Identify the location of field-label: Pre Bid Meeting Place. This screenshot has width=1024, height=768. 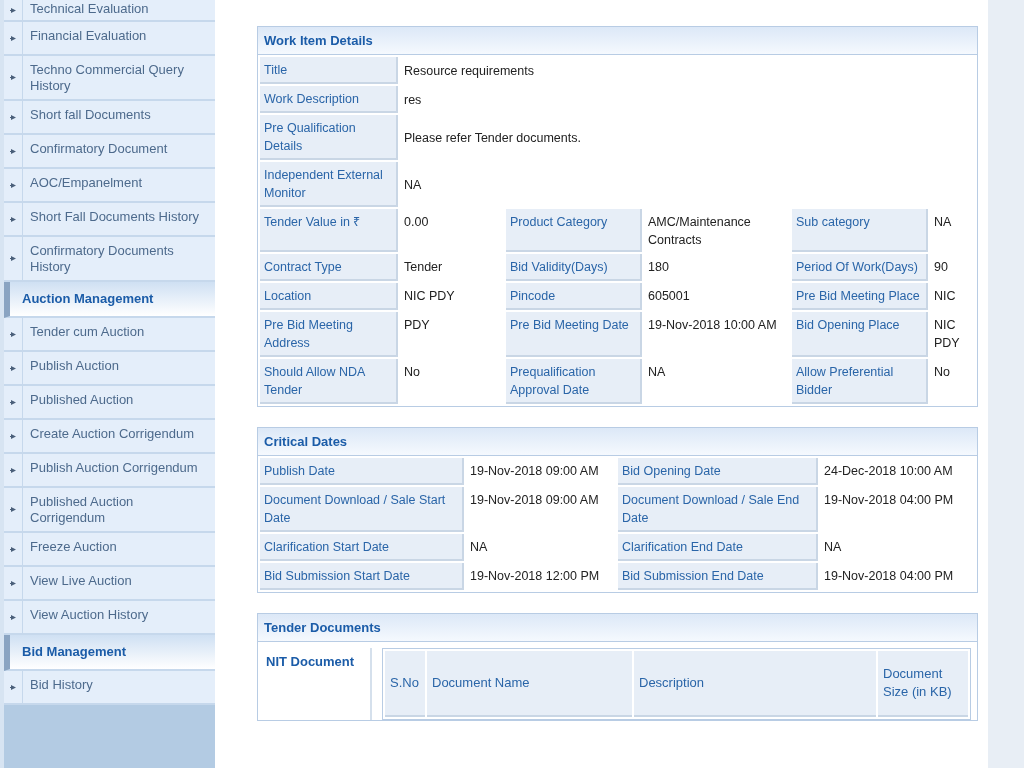
(860, 296).